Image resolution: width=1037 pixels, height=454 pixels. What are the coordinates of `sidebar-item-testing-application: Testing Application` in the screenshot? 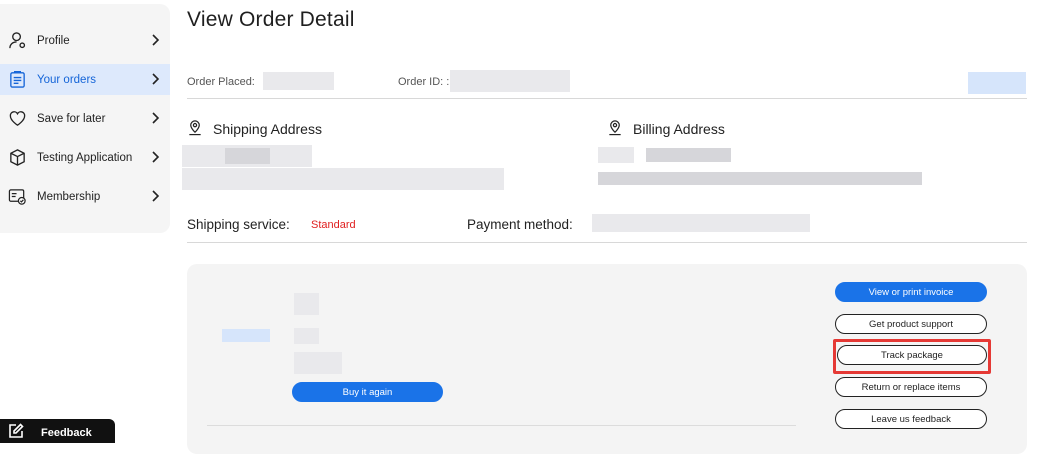 It's located at (85, 157).